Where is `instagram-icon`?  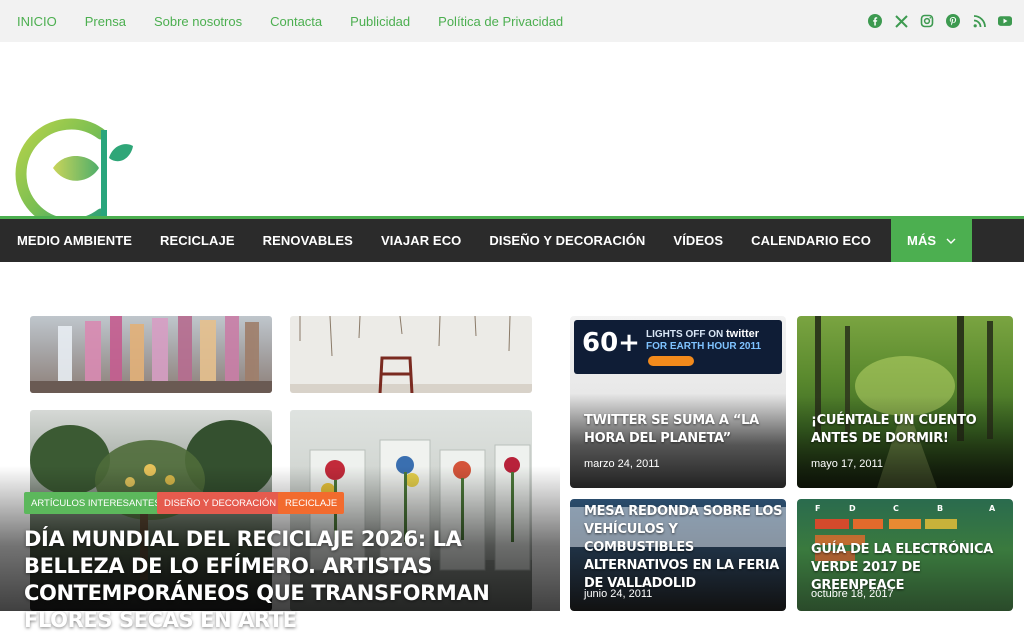
instagram-icon is located at coordinates (927, 21).